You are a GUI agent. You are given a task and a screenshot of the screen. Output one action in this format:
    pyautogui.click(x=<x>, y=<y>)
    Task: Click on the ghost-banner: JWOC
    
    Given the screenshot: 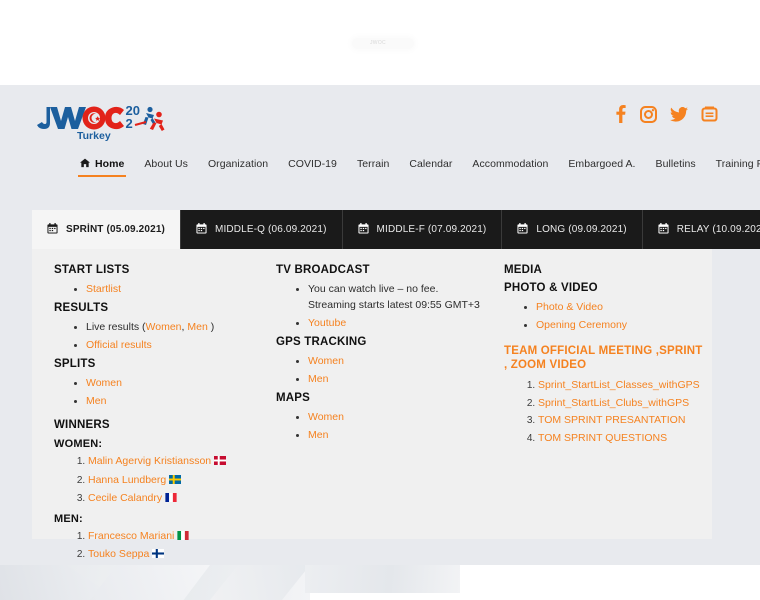 What is the action you would take?
    pyautogui.click(x=383, y=43)
    